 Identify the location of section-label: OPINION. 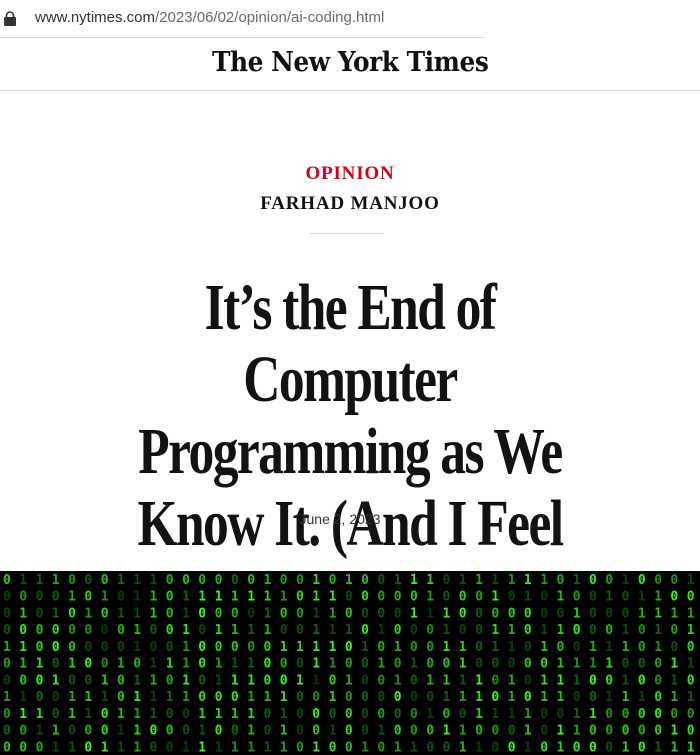
(350, 174).